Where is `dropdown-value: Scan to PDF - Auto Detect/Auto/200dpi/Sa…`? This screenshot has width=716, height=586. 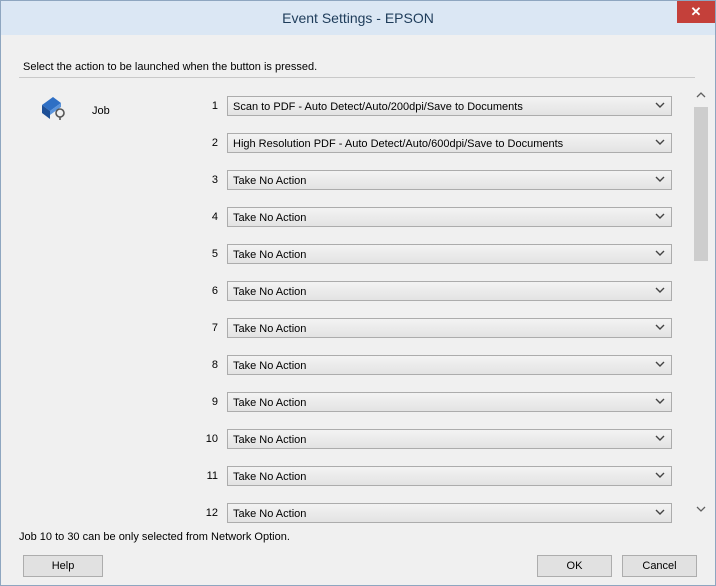 dropdown-value: Scan to PDF - Auto Detect/Auto/200dpi/Sa… is located at coordinates (378, 107).